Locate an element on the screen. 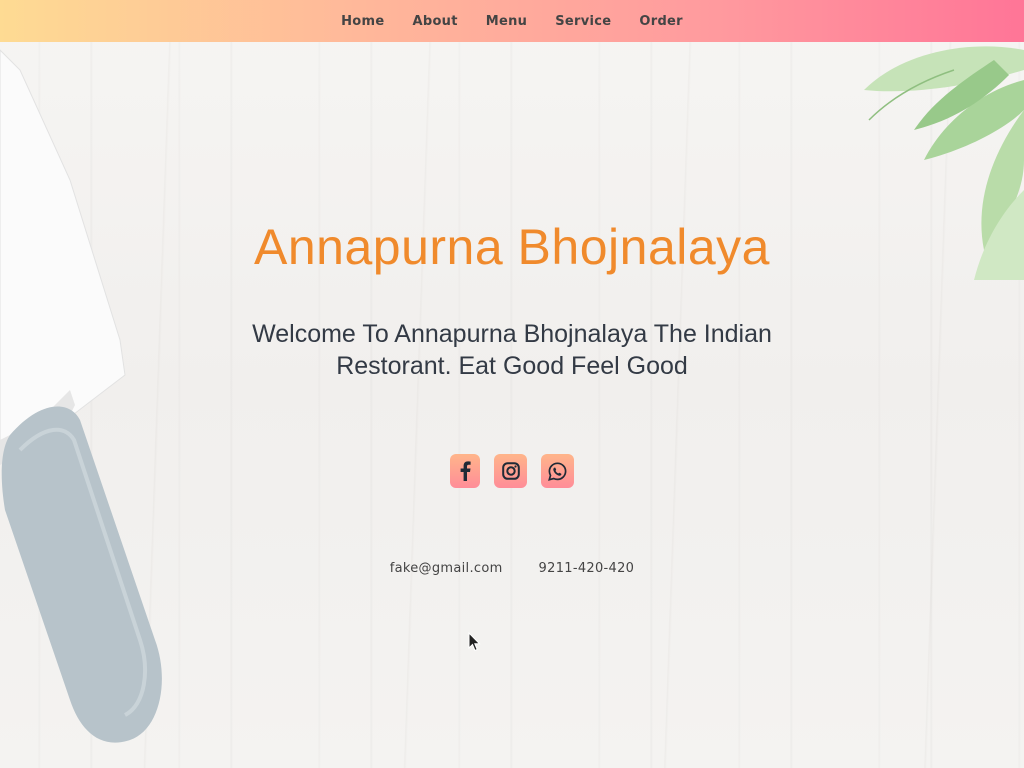  instagram-icon is located at coordinates (510, 471).